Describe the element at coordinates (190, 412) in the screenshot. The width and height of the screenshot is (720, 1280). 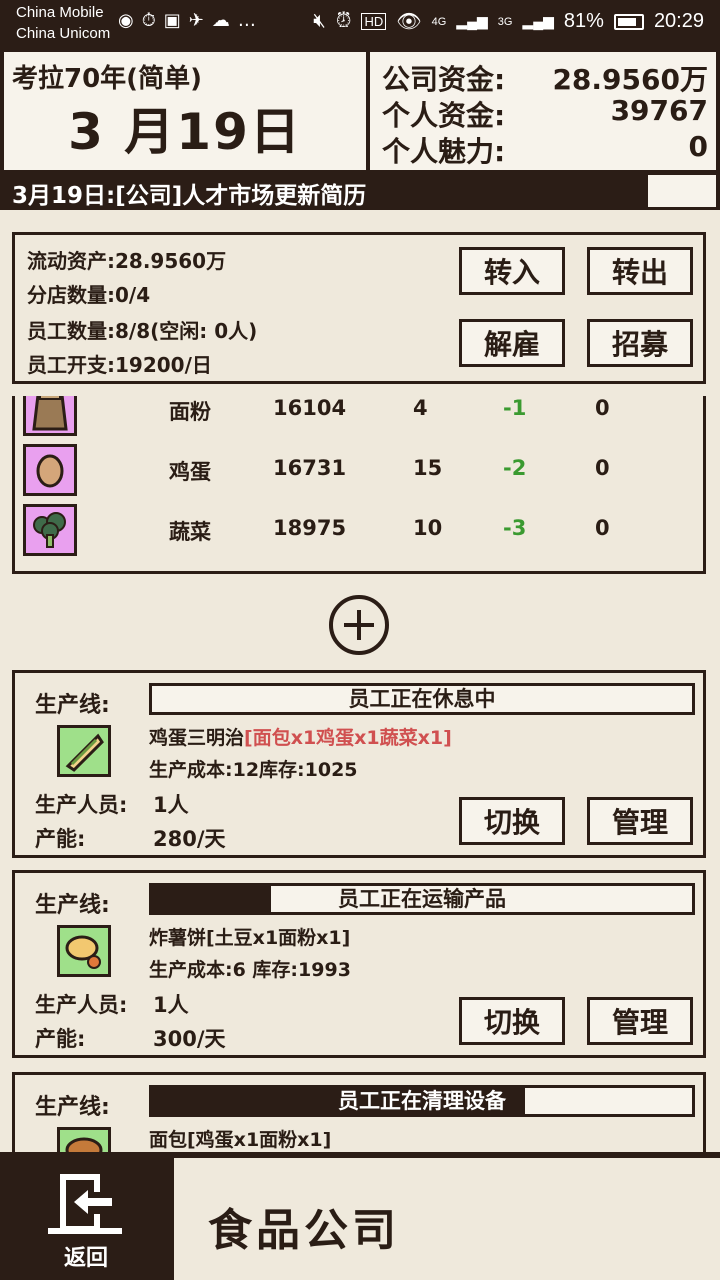
I see `item-name: 面粉` at that location.